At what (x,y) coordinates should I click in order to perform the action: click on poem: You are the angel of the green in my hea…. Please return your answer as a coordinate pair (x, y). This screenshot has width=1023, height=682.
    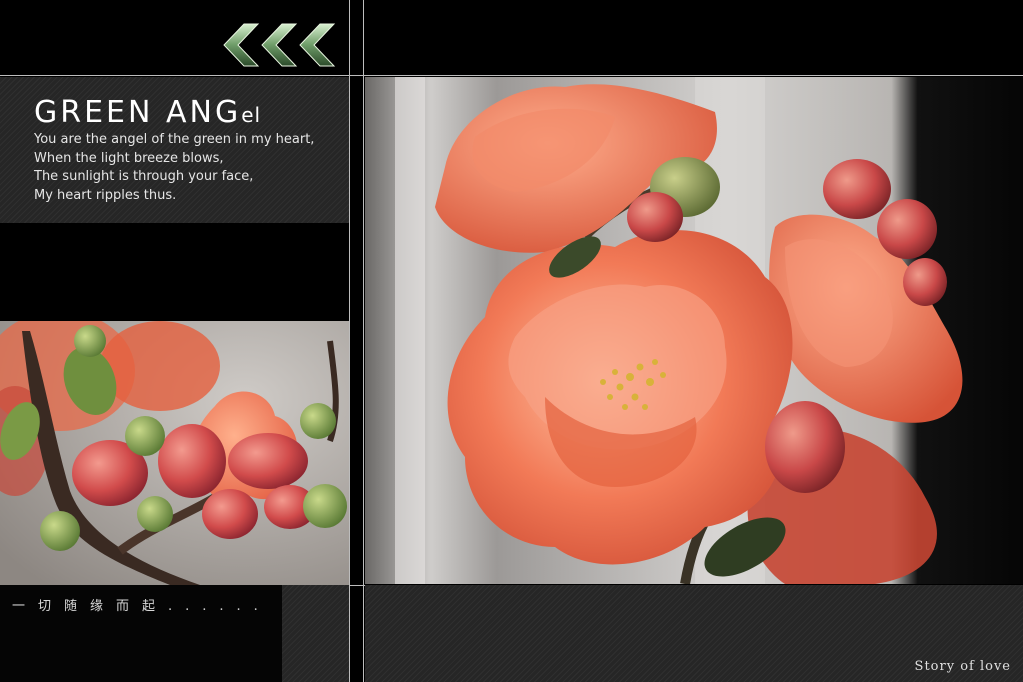
    Looking at the image, I should click on (174, 168).